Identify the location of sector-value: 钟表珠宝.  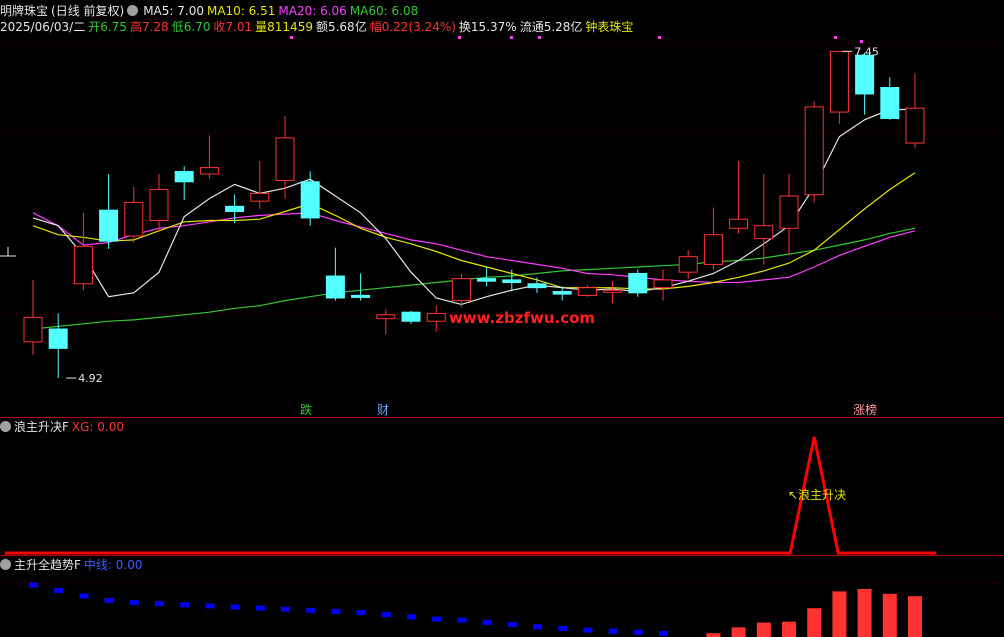
(609, 27).